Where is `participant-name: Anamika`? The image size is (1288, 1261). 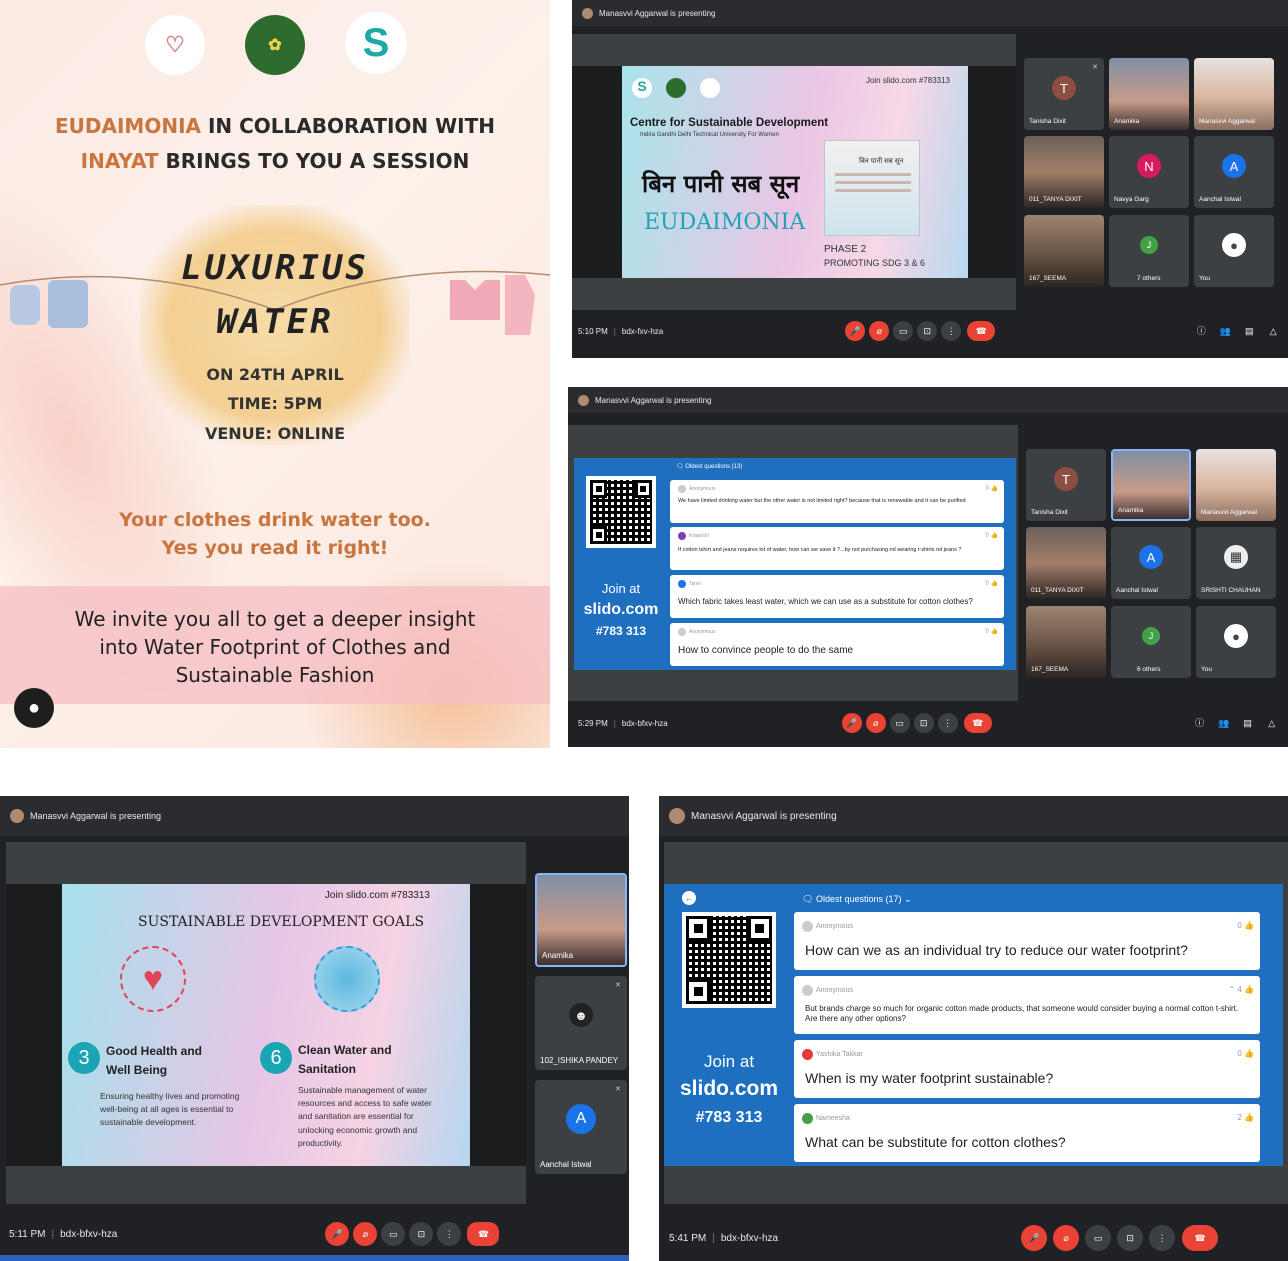 participant-name: Anamika is located at coordinates (558, 955).